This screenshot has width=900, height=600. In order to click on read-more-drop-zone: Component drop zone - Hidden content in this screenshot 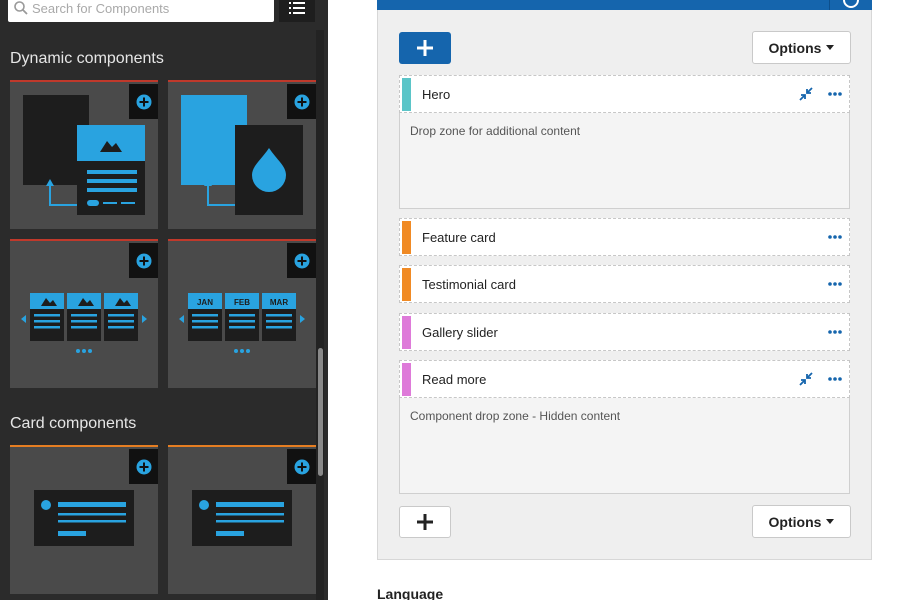, I will do `click(624, 446)`.